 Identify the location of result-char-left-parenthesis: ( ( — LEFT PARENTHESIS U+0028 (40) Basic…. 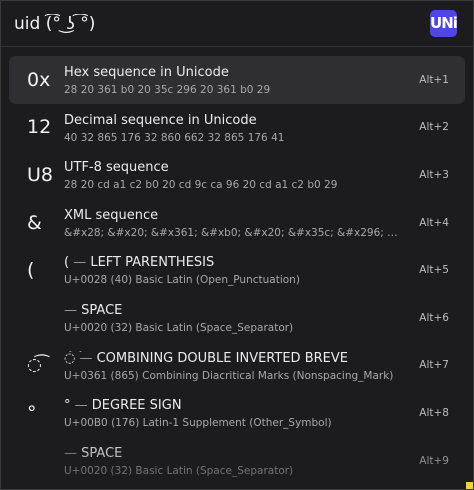
(237, 270).